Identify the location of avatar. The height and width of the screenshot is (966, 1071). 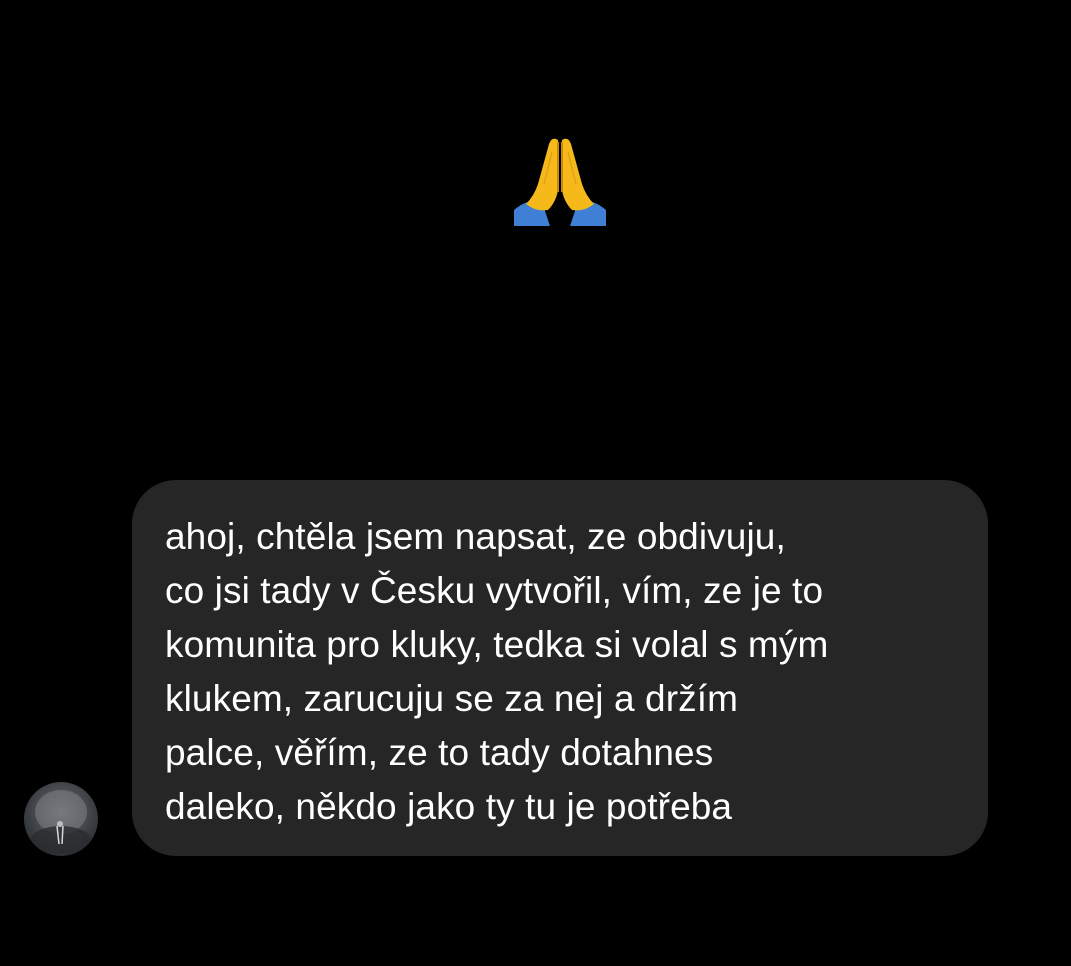
(61, 819).